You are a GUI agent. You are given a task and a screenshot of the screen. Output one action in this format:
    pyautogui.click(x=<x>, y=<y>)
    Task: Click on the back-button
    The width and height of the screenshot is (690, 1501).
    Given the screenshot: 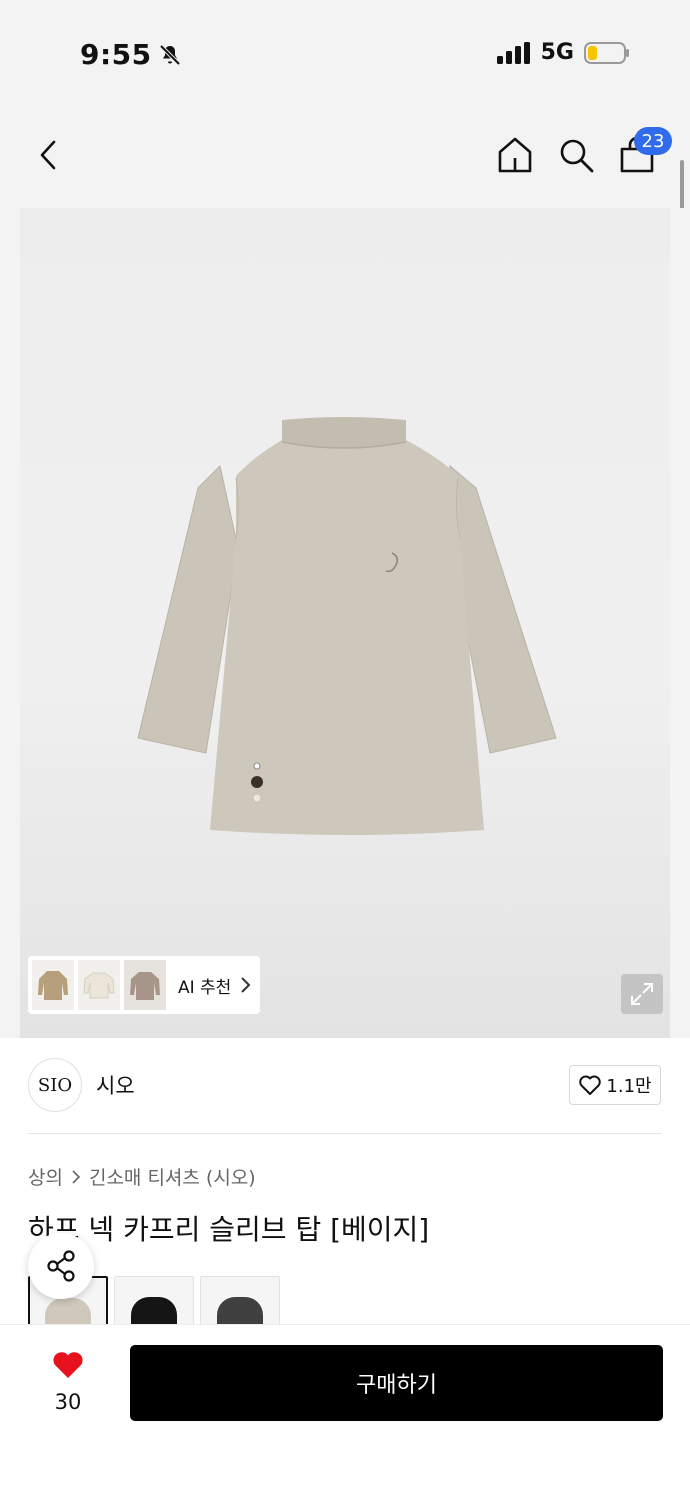 What is the action you would take?
    pyautogui.click(x=49, y=155)
    